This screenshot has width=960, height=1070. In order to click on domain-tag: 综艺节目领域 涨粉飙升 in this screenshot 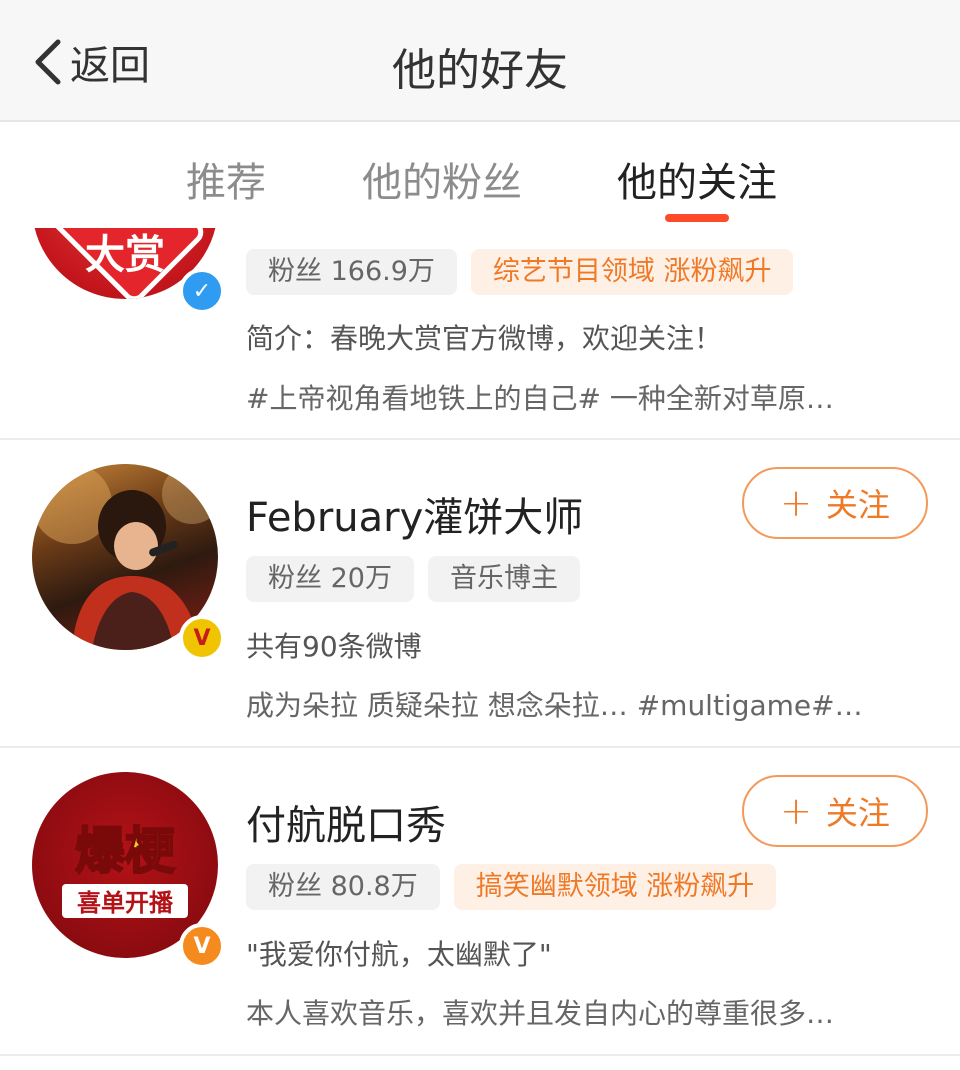, I will do `click(632, 272)`.